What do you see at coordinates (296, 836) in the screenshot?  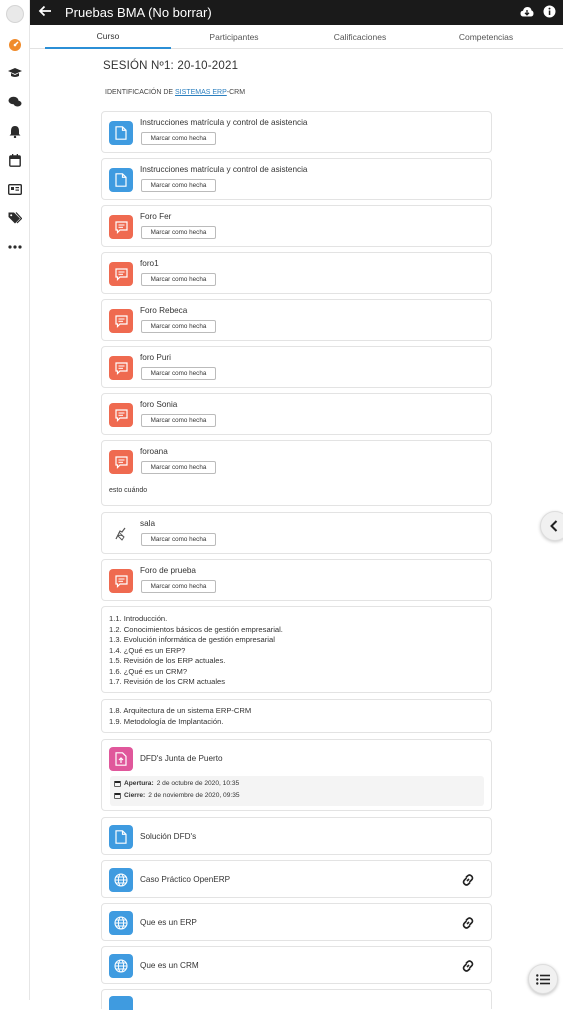 I see `activity-card: Solución DFD's` at bounding box center [296, 836].